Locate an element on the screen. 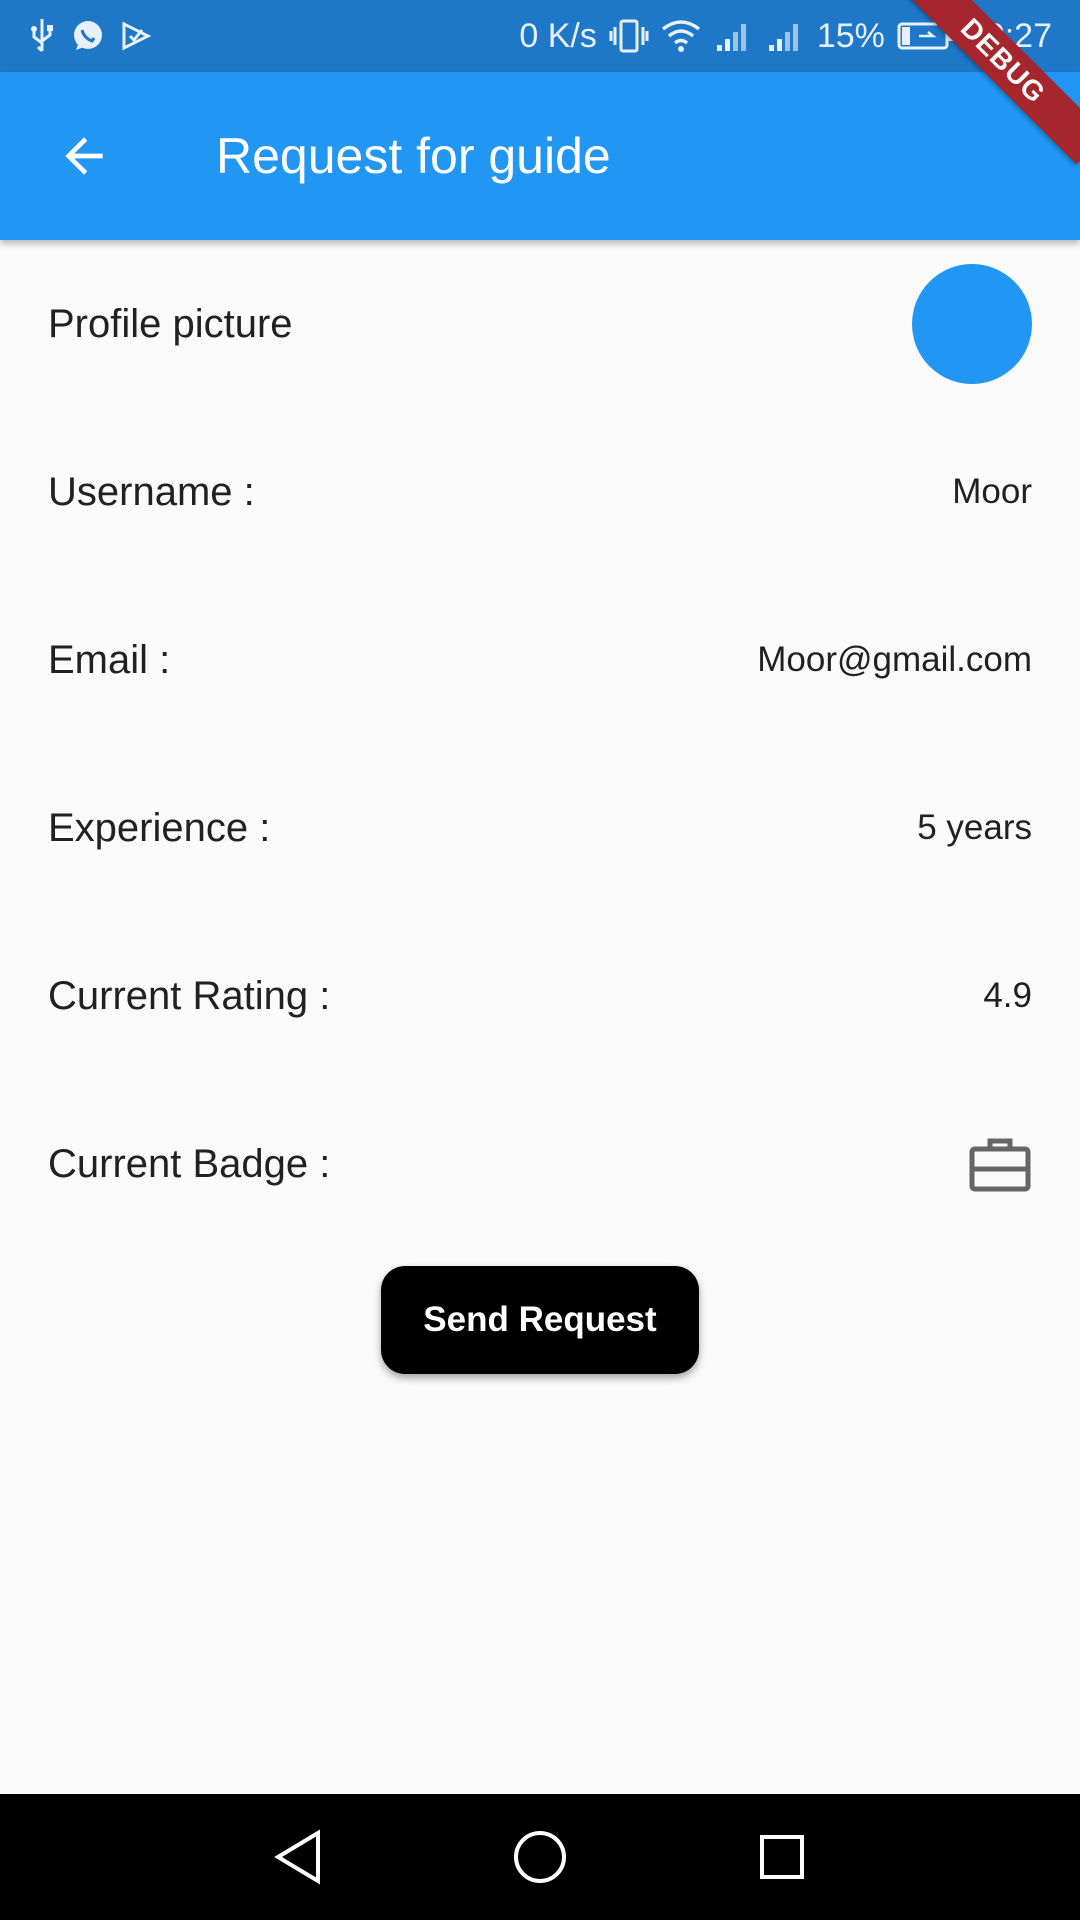 The width and height of the screenshot is (1080, 1920). send-request-button: Send Request is located at coordinates (540, 1320).